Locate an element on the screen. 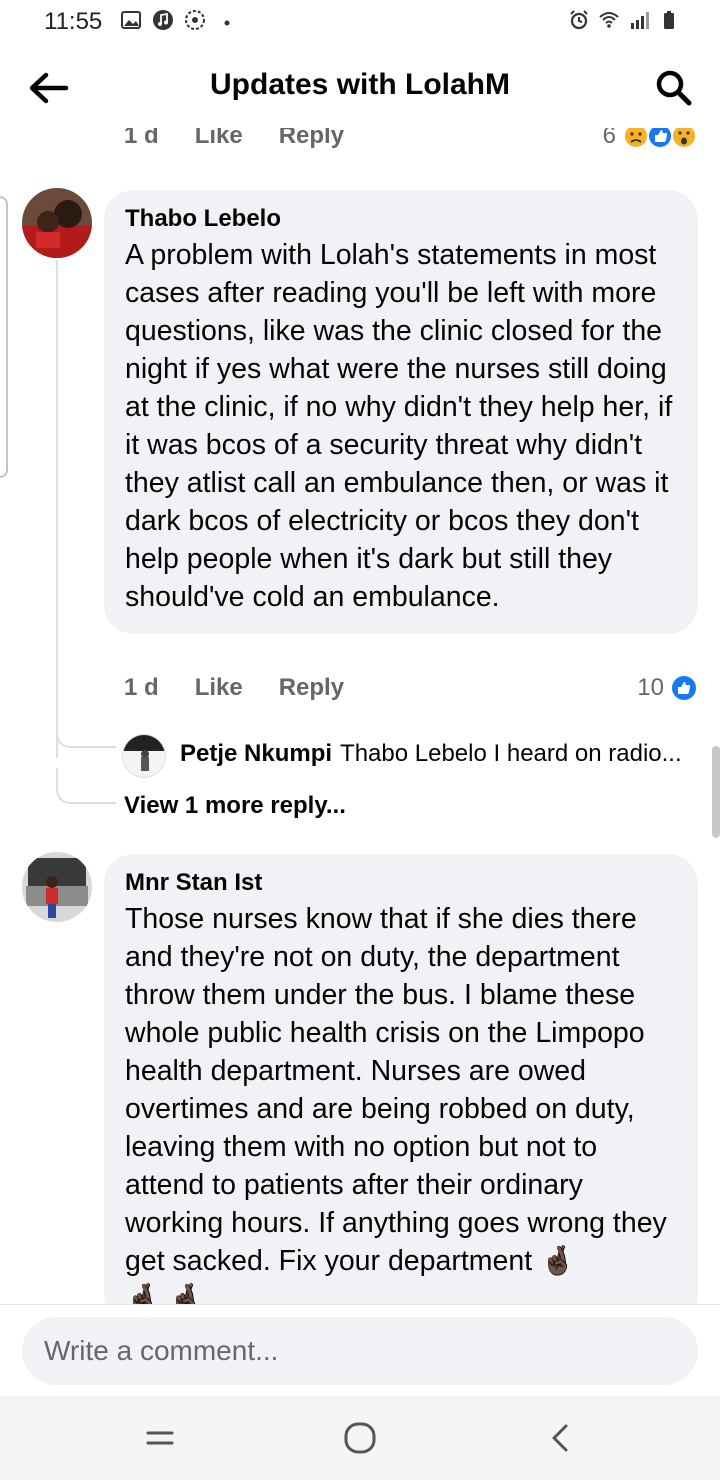  reply-avatar is located at coordinates (144, 756).